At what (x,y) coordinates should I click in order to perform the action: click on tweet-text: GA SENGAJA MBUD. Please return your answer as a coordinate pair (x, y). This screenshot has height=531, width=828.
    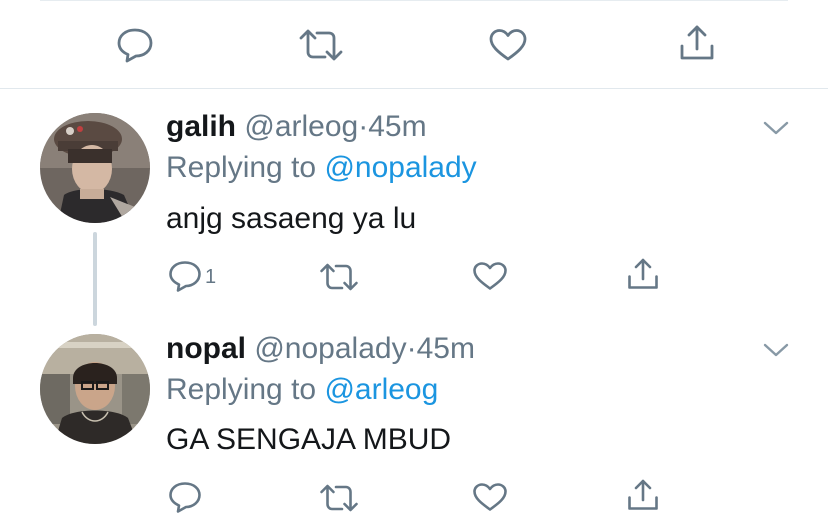
    Looking at the image, I should click on (309, 439).